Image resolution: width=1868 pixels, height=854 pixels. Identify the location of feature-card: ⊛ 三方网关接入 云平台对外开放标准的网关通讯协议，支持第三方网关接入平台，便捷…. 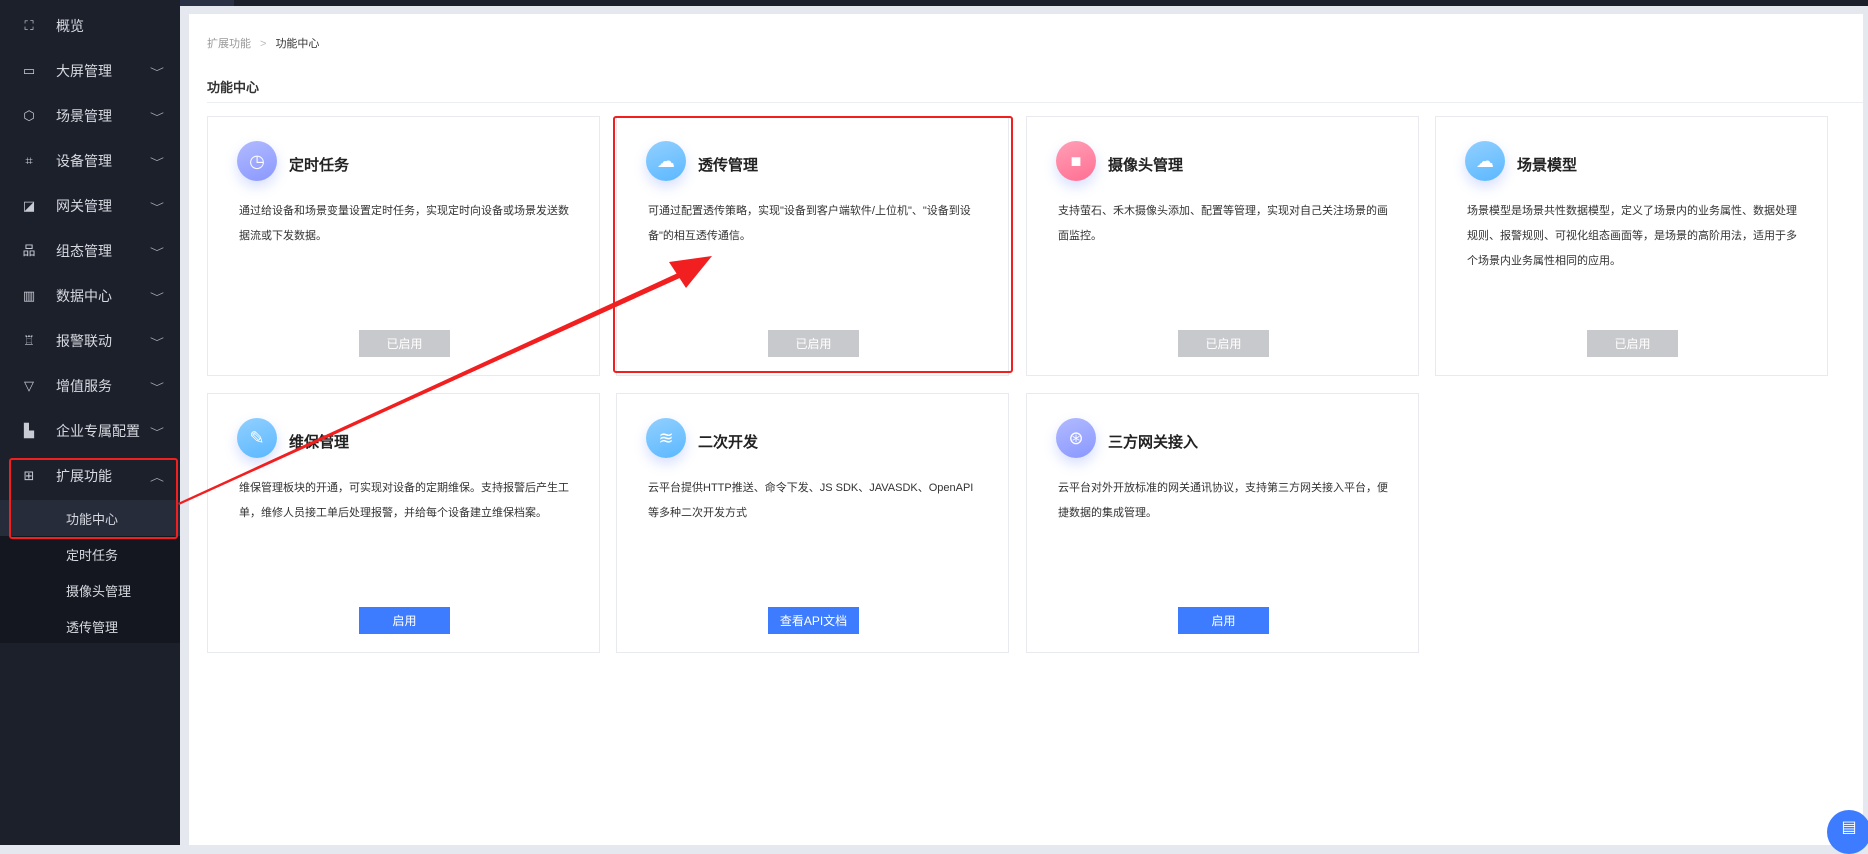
(1222, 523).